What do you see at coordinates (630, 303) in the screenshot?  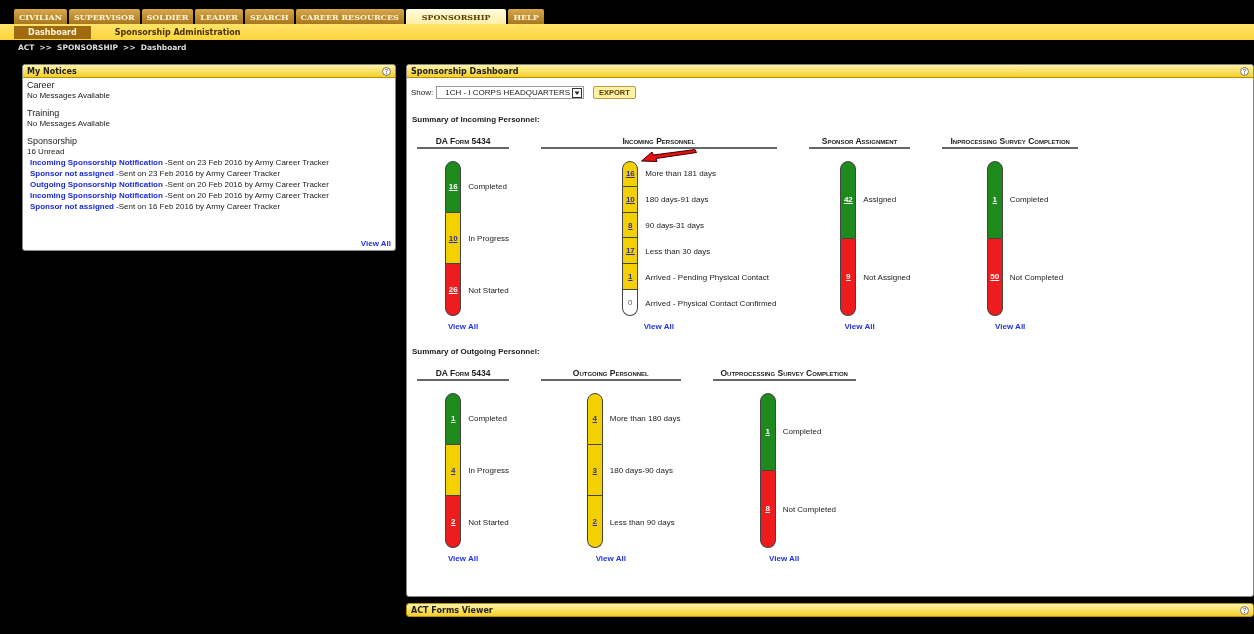 I see `segment-count: 0` at bounding box center [630, 303].